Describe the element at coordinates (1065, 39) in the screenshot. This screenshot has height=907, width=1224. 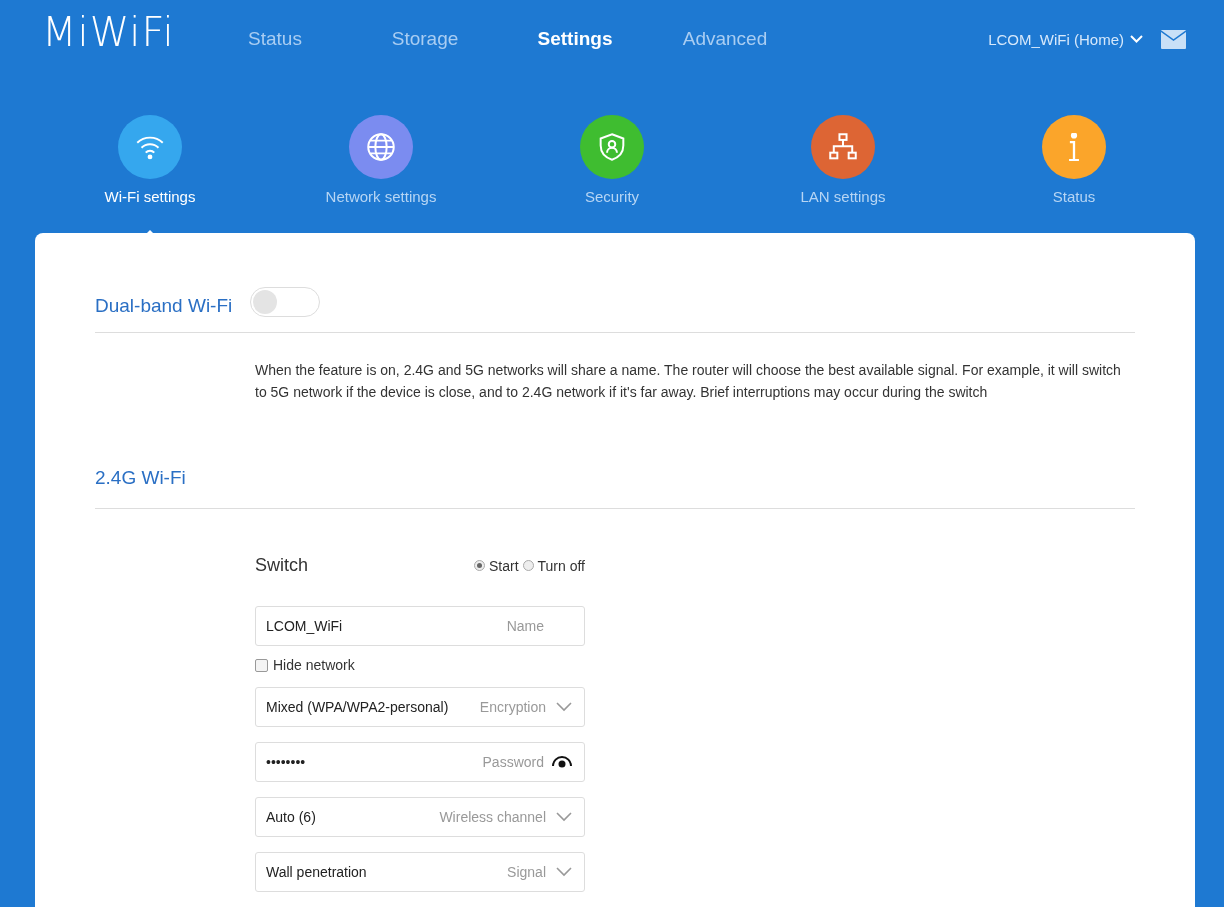
I see `router-selector: LCOM_WiFi (Home)` at that location.